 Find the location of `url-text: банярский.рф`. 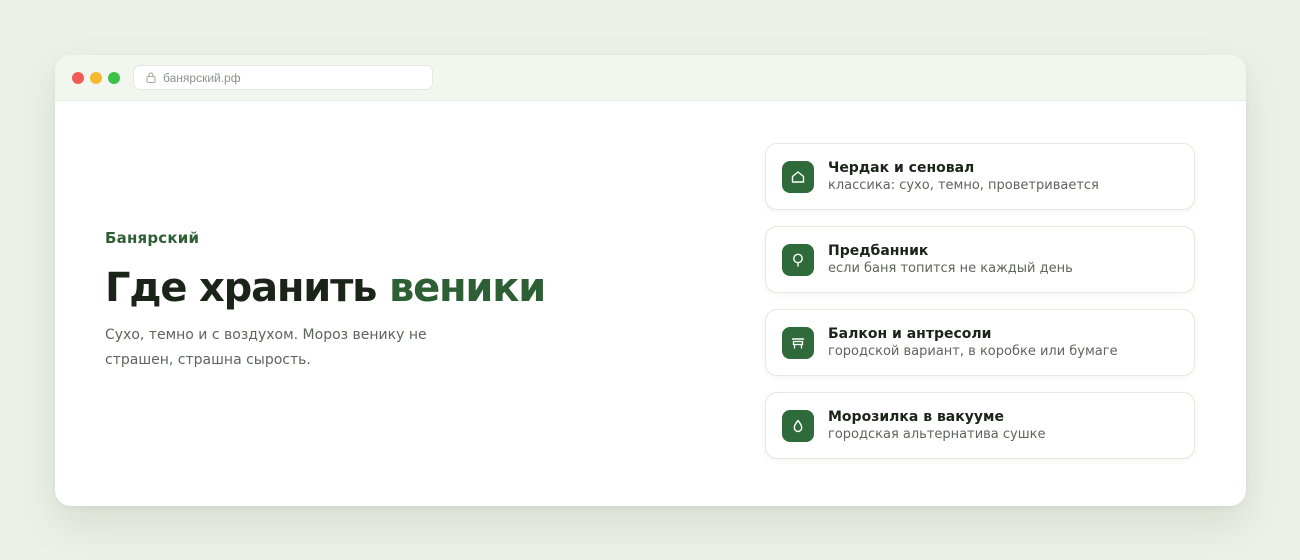

url-text: банярский.рф is located at coordinates (202, 77).